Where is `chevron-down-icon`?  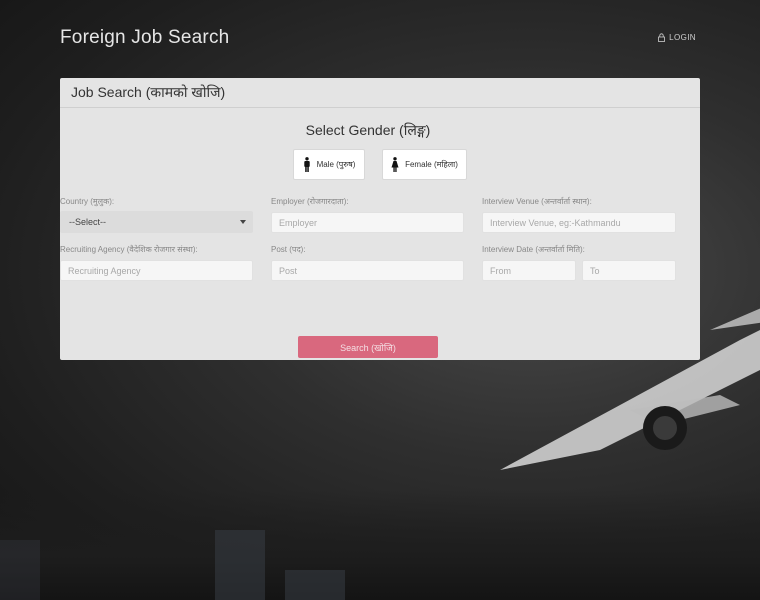
chevron-down-icon is located at coordinates (243, 222).